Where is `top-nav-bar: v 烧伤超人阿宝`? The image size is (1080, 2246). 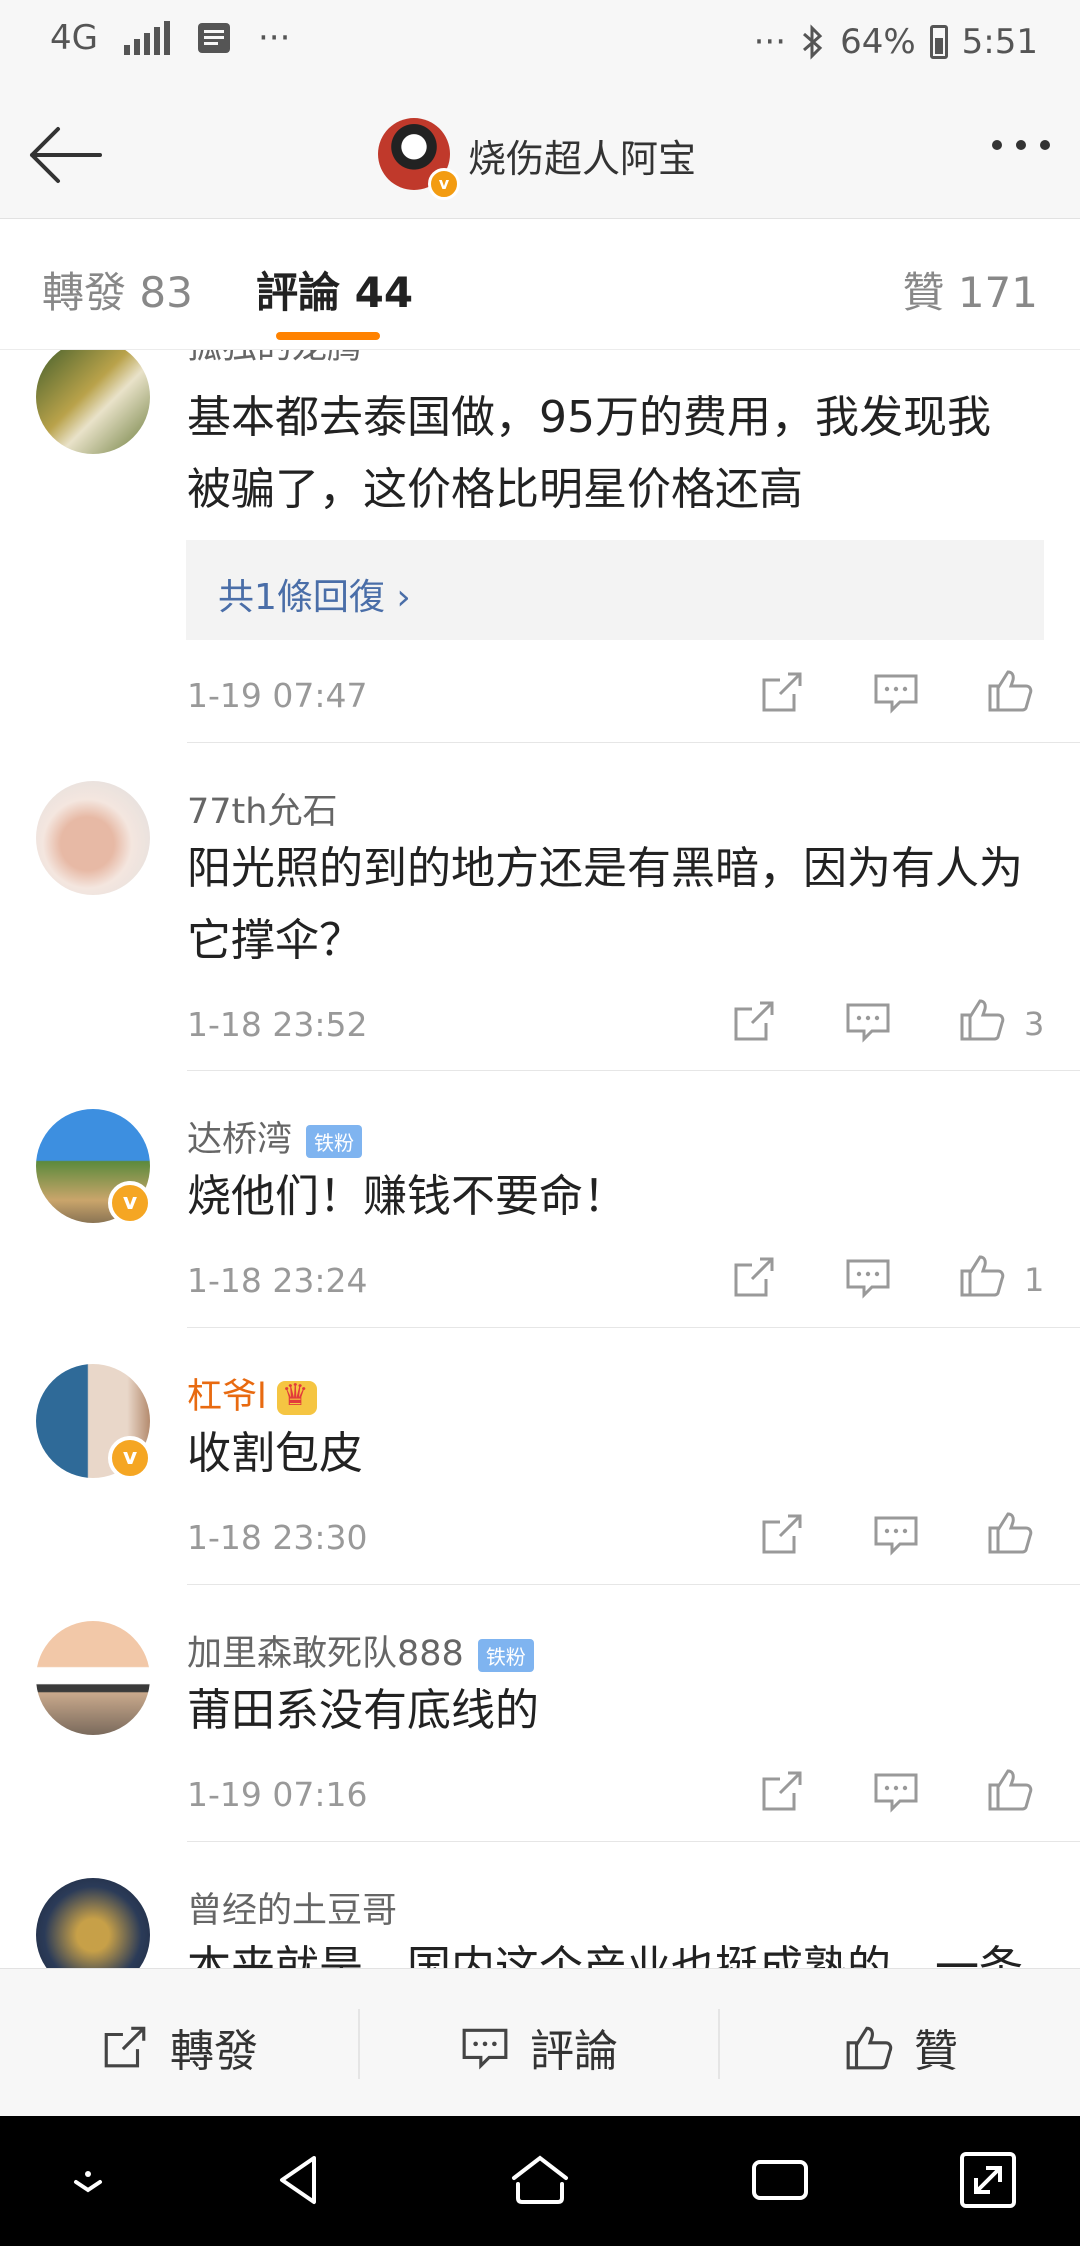
top-nav-bar: v 烧伤超人阿宝 is located at coordinates (540, 154).